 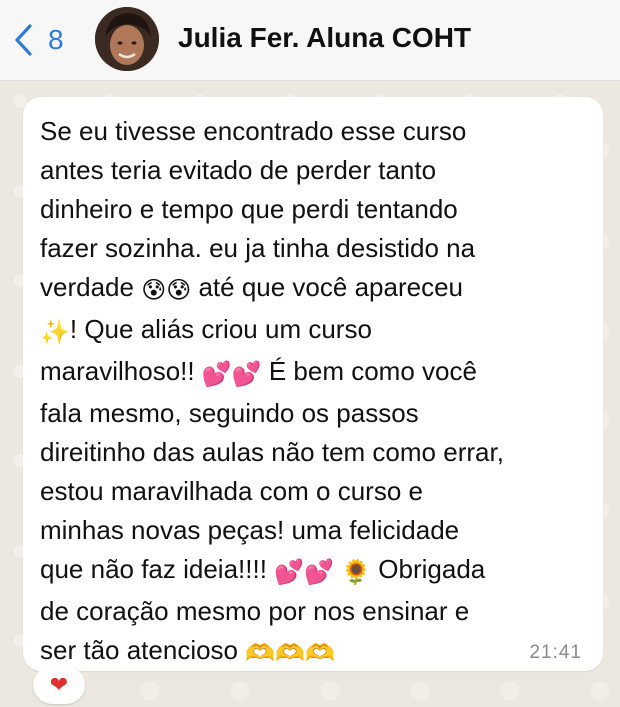 I want to click on message-line: verdade 😰😰 até que você apareceu, so click(x=315, y=289).